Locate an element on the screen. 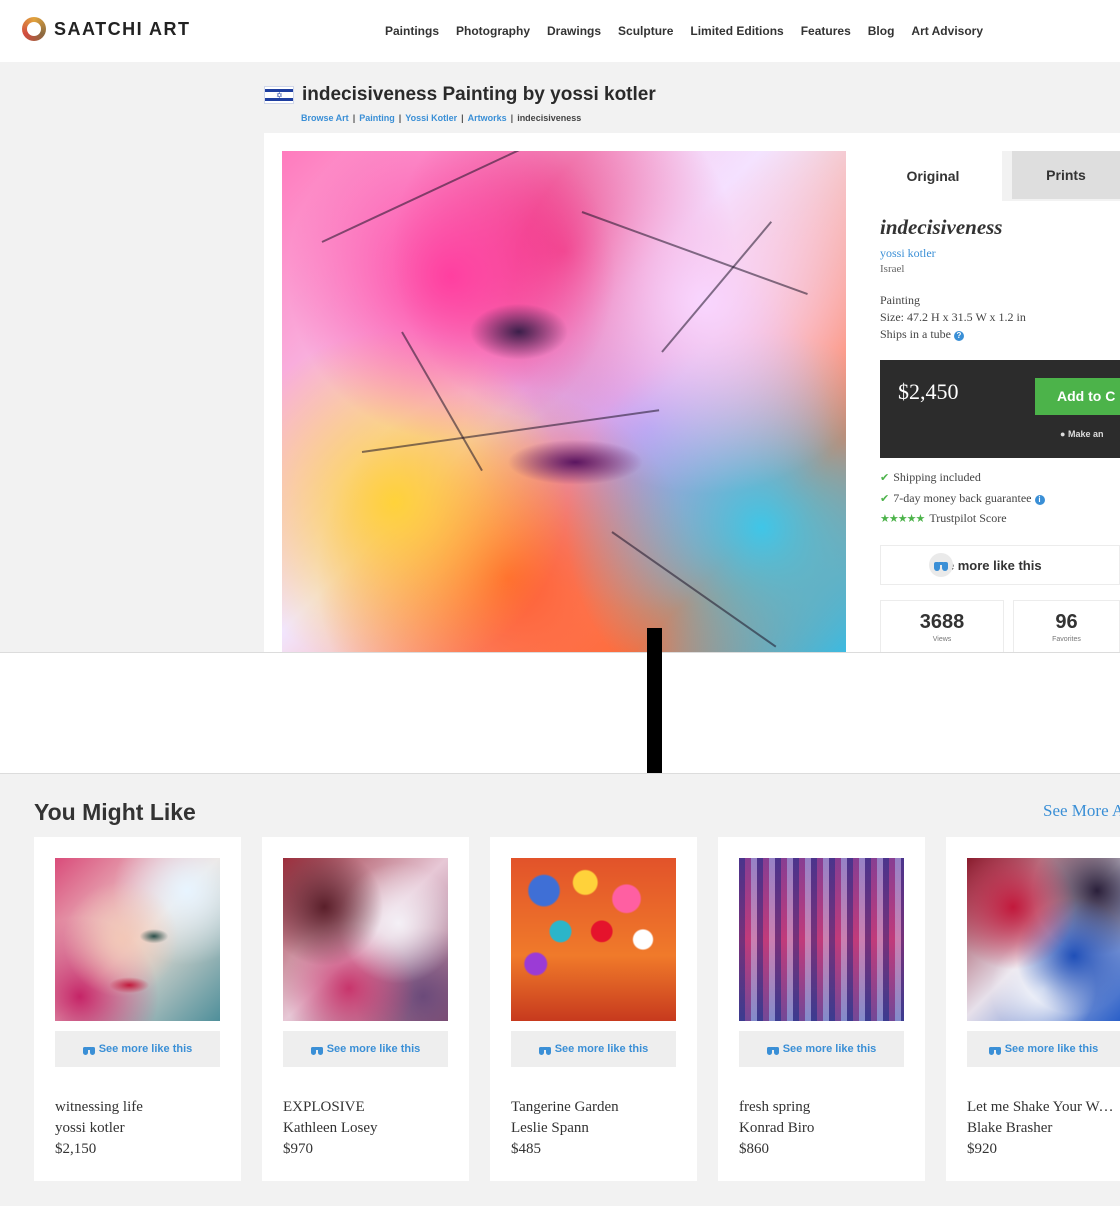  see-more-all-link: See More A is located at coordinates (1081, 811).